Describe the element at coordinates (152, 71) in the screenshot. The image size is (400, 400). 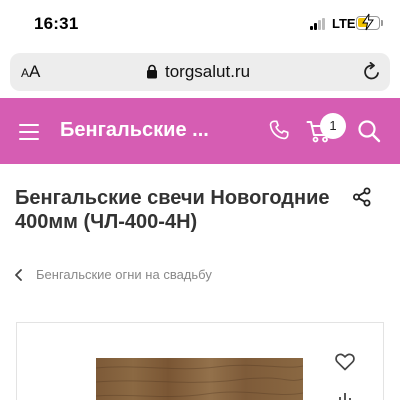
I see `lock-icon` at that location.